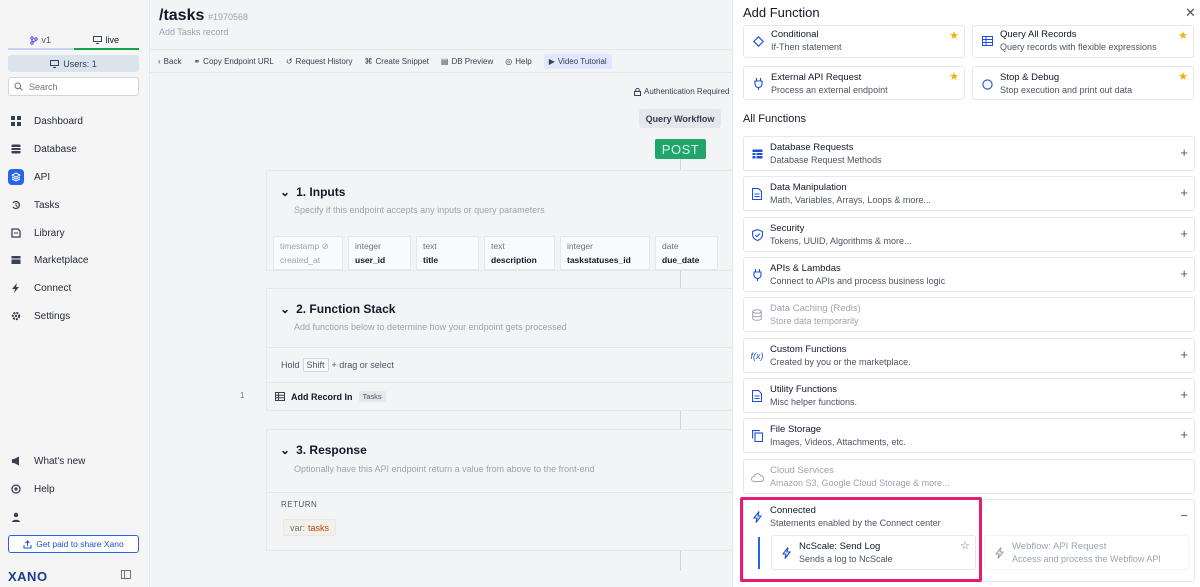 This screenshot has width=1200, height=587. Describe the element at coordinates (16, 260) in the screenshot. I see `marketplace-icon` at that location.